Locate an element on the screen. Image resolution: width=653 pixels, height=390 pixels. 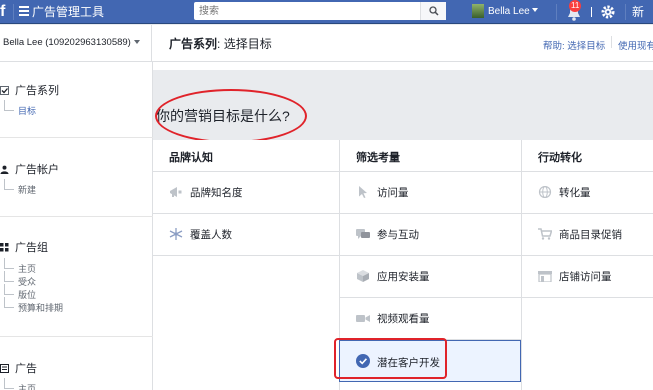
cart-icon is located at coordinates (545, 234).